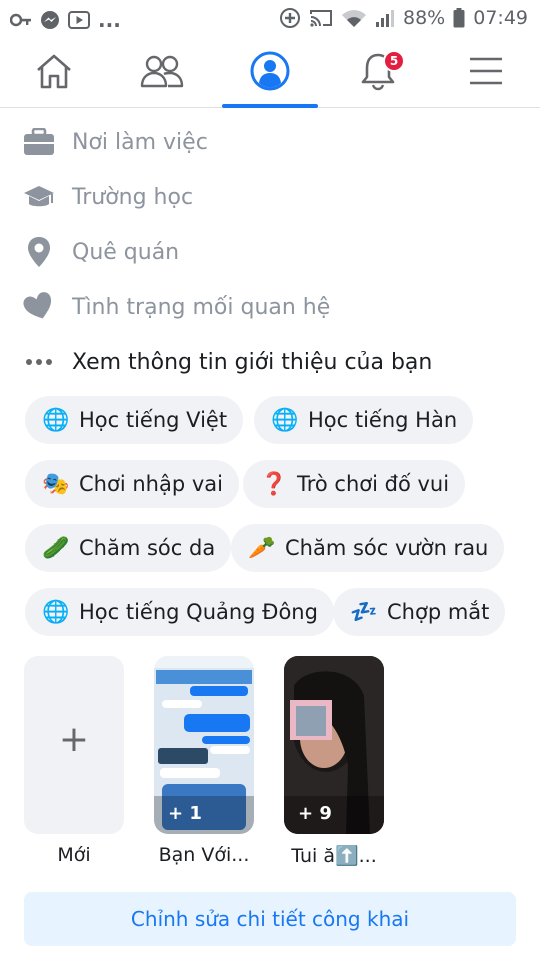 This screenshot has height=960, width=540. I want to click on see-about-row: Xem thông tin giới thiệu của bạn, so click(227, 362).